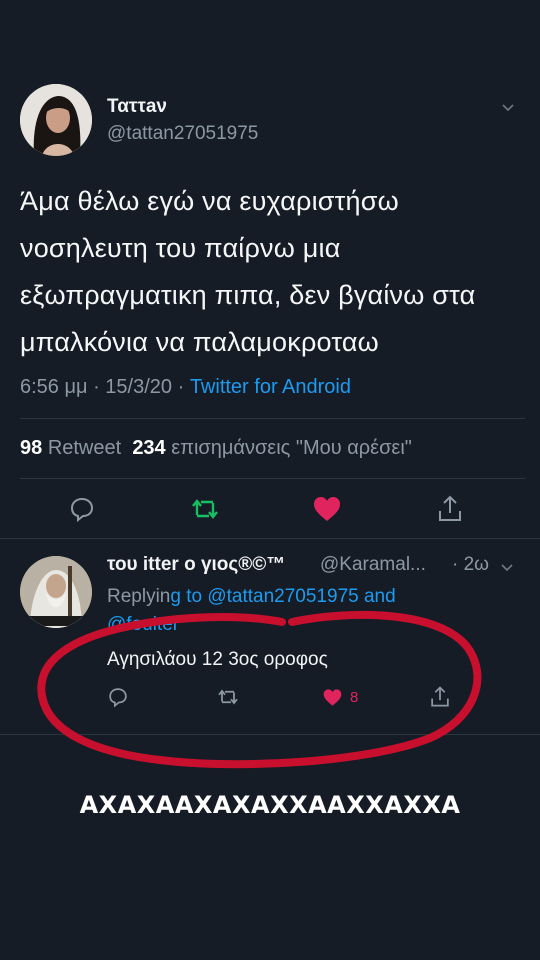 The width and height of the screenshot is (540, 960). I want to click on annotation-circle, so click(259, 689).